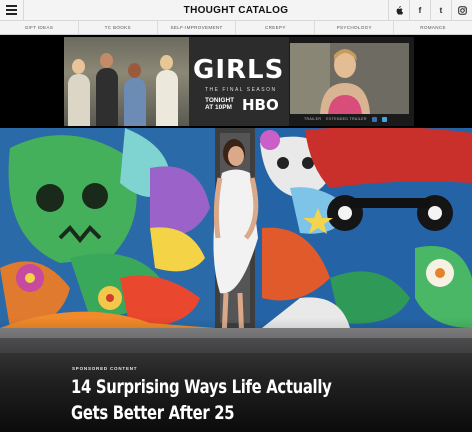 This screenshot has height=432, width=472. Describe the element at coordinates (241, 90) in the screenshot. I see `ad-subtitle: THE FINAL SEASON` at that location.